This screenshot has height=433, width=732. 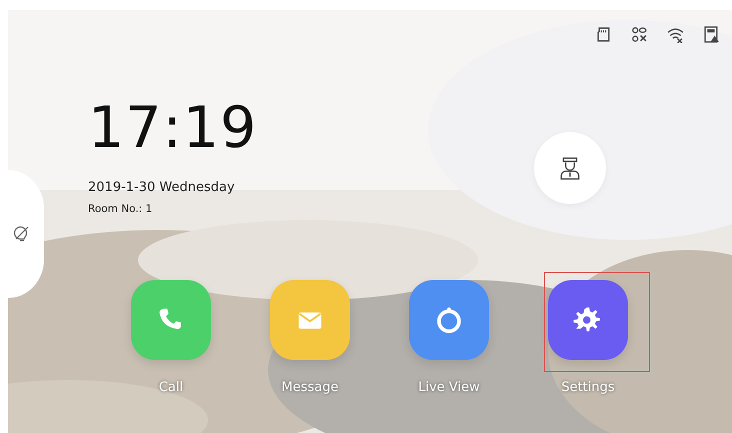 What do you see at coordinates (310, 387) in the screenshot?
I see `app-label: Message` at bounding box center [310, 387].